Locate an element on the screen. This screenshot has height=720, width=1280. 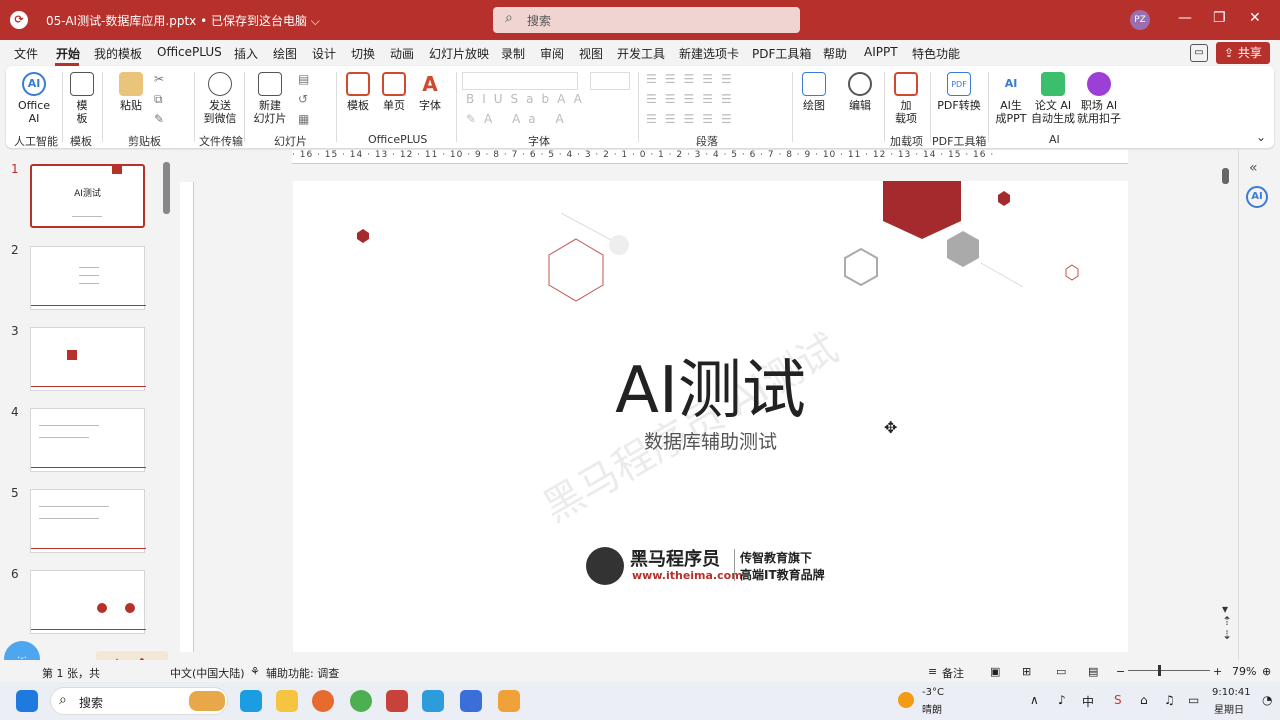
search-box: ⌕ 搜索 is located at coordinates (646, 20).